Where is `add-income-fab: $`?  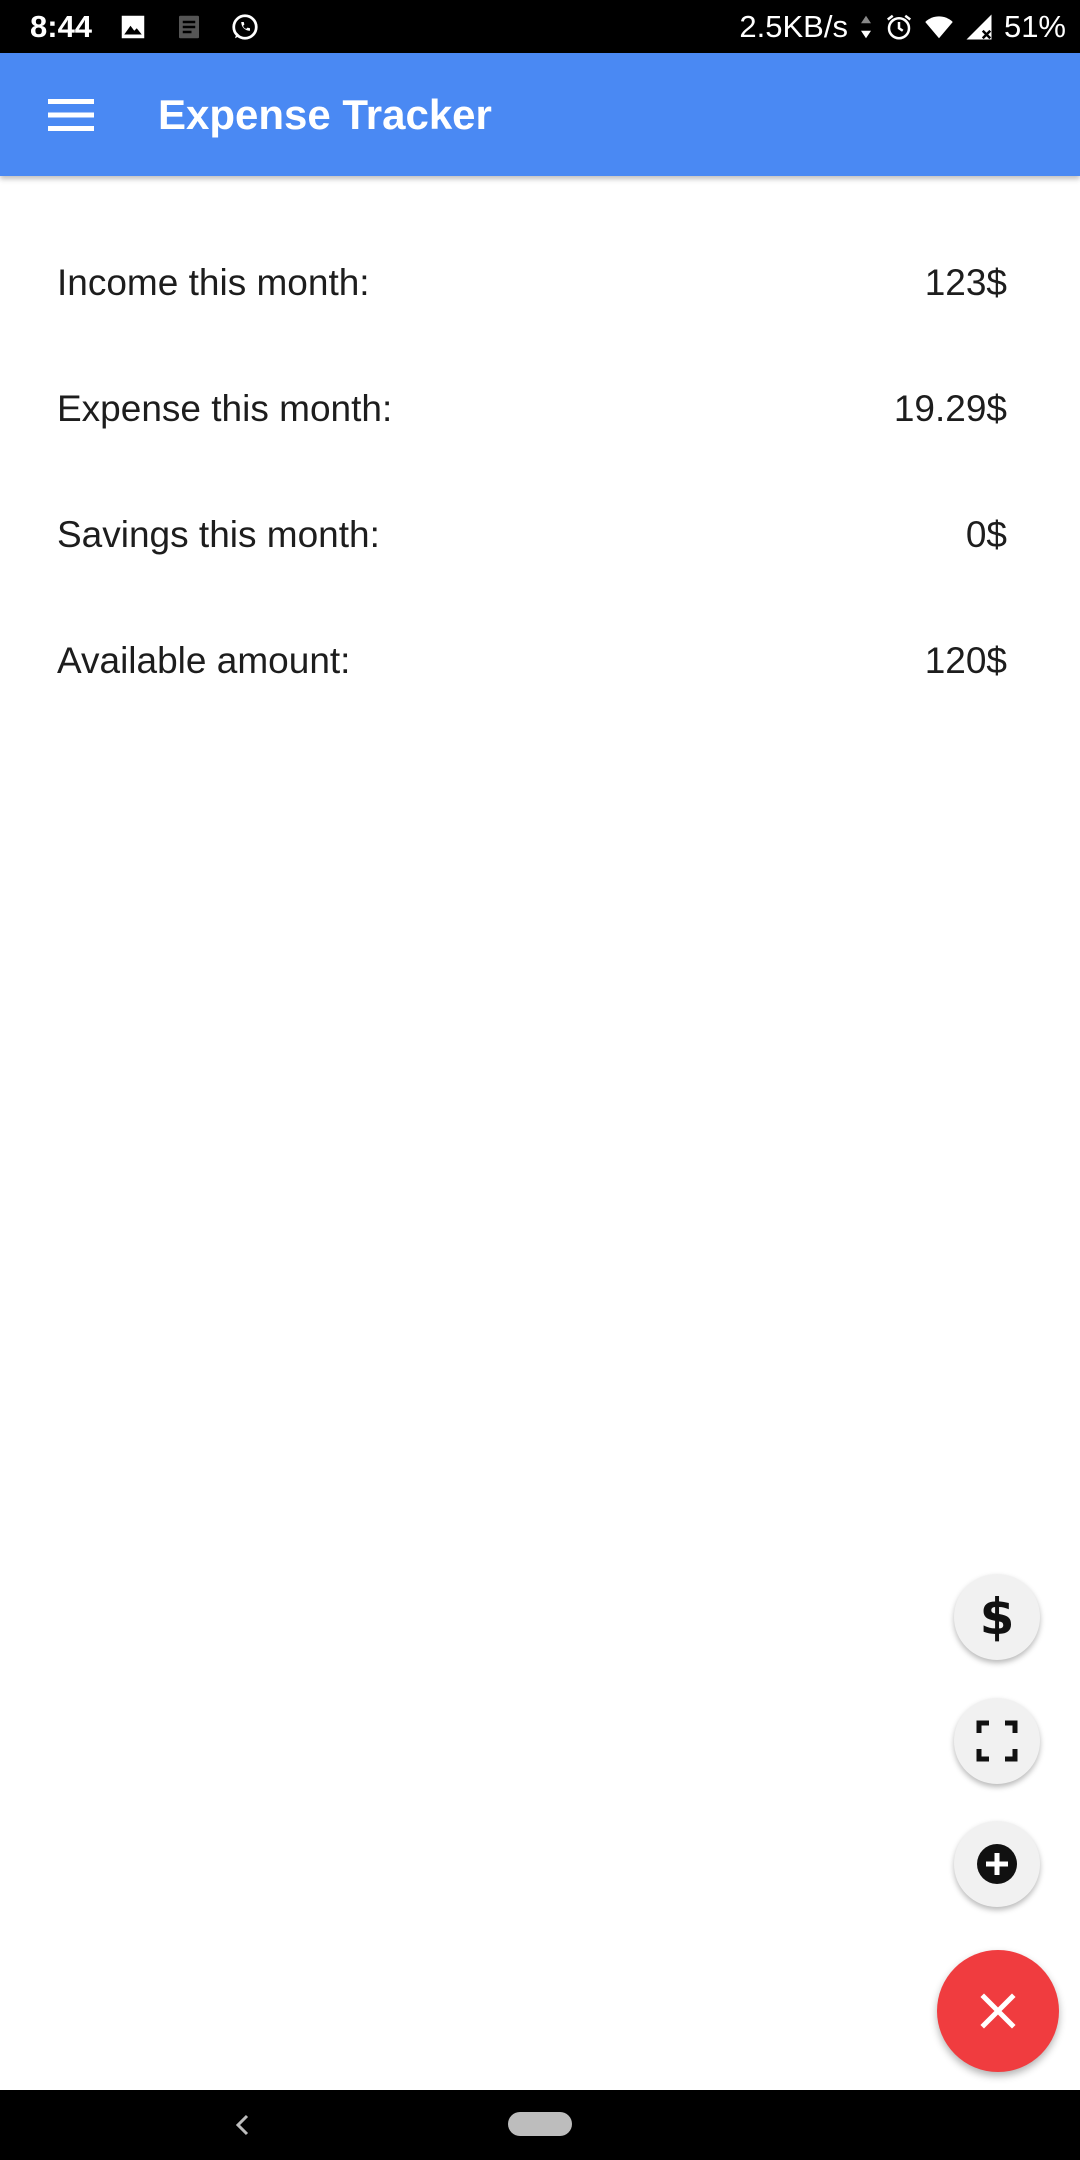 add-income-fab: $ is located at coordinates (997, 1617).